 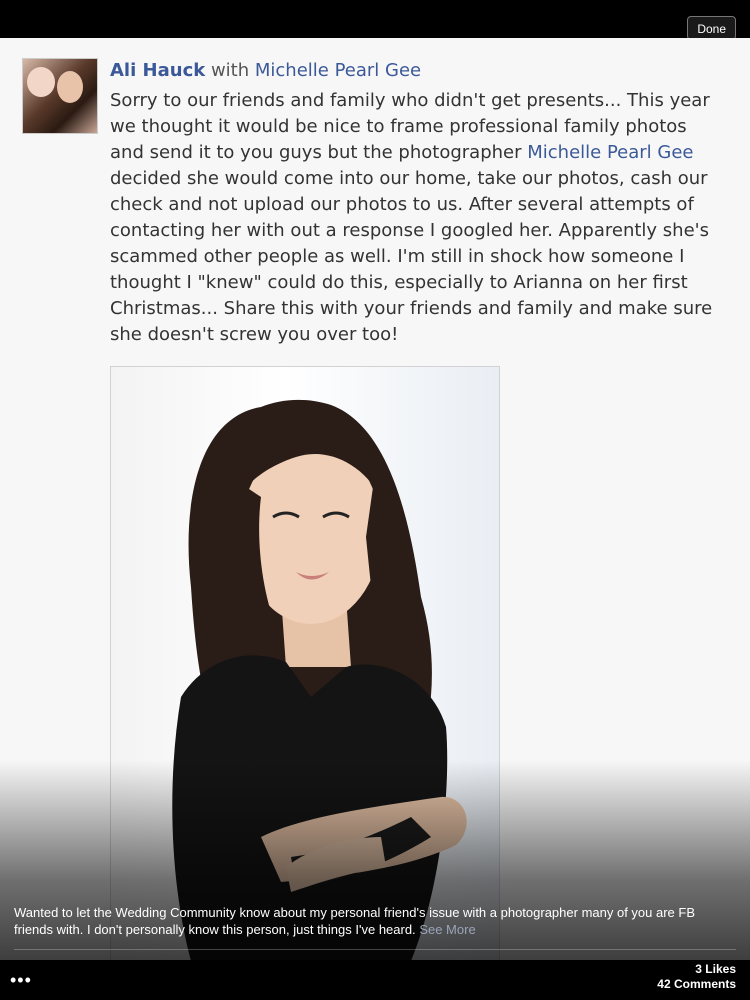 I want to click on author-name: Ali Hauck, so click(x=157, y=70).